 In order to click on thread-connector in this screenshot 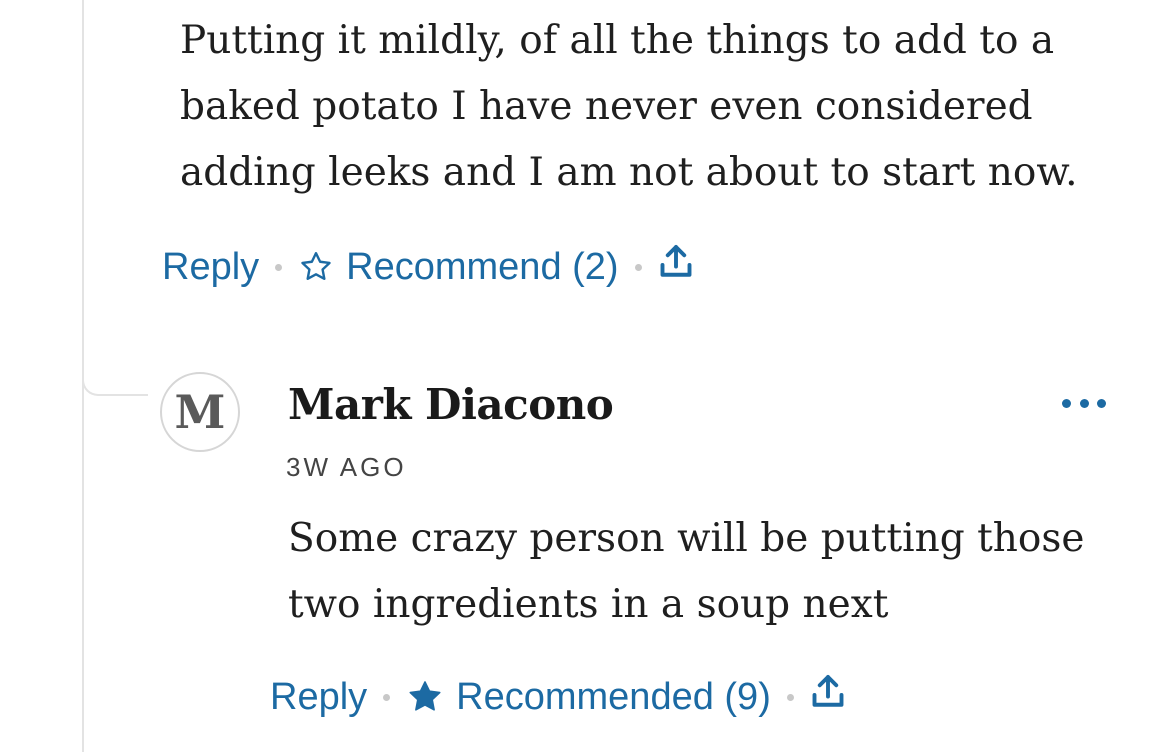, I will do `click(115, 368)`.